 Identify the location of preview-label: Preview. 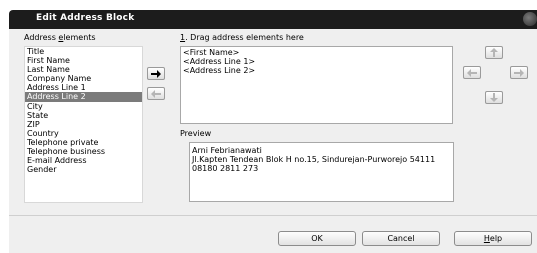
(196, 133).